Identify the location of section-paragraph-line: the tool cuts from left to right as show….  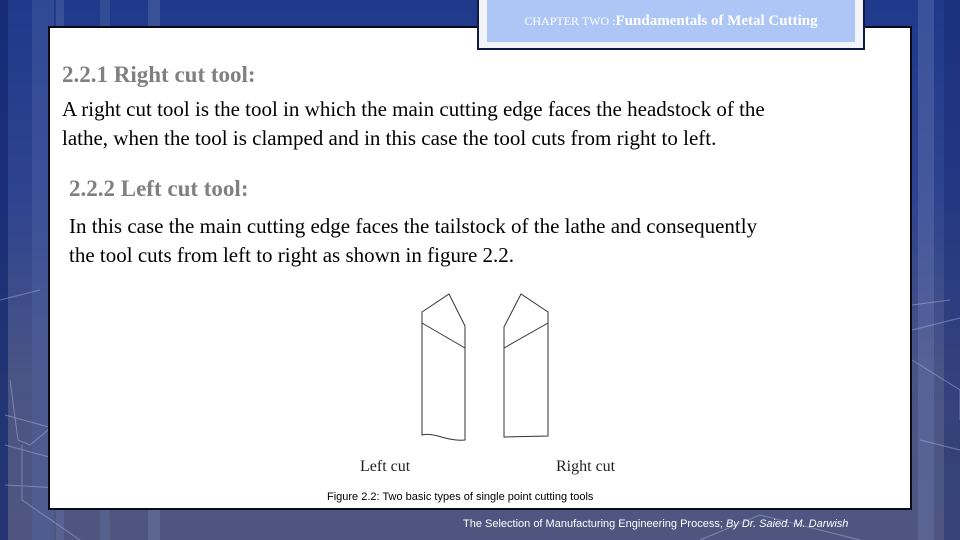
(292, 255).